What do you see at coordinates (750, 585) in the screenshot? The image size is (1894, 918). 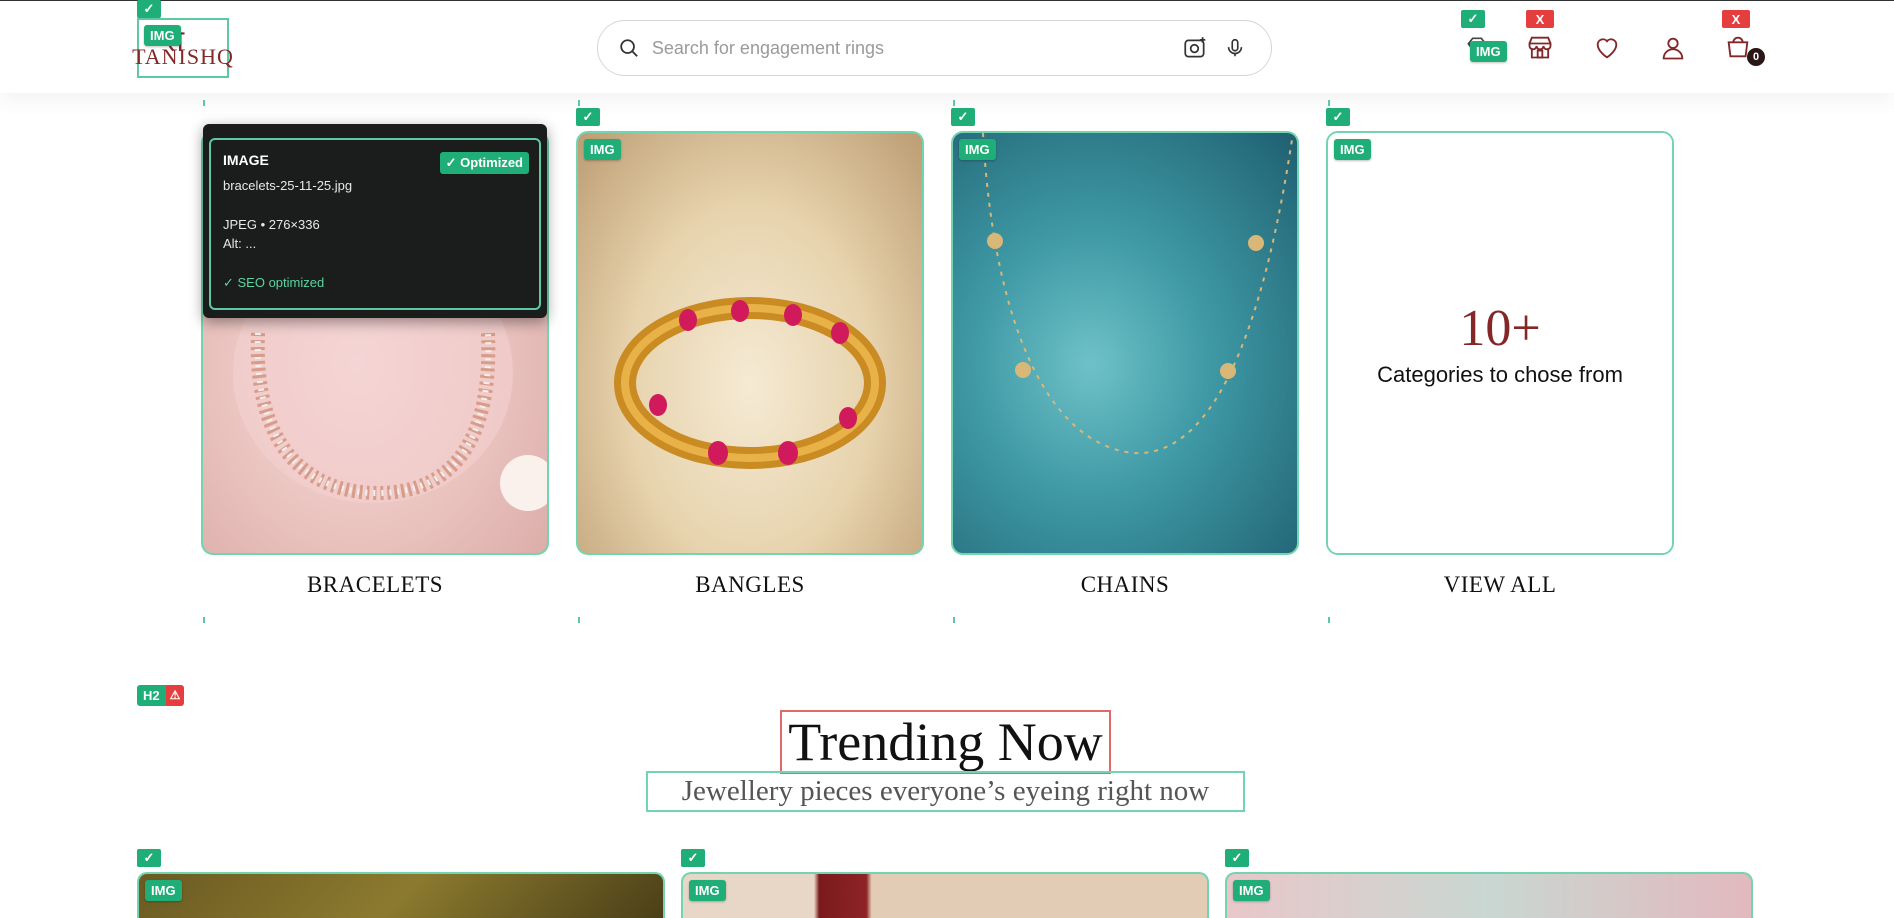 I see `category-label-bangles: BANGLES` at bounding box center [750, 585].